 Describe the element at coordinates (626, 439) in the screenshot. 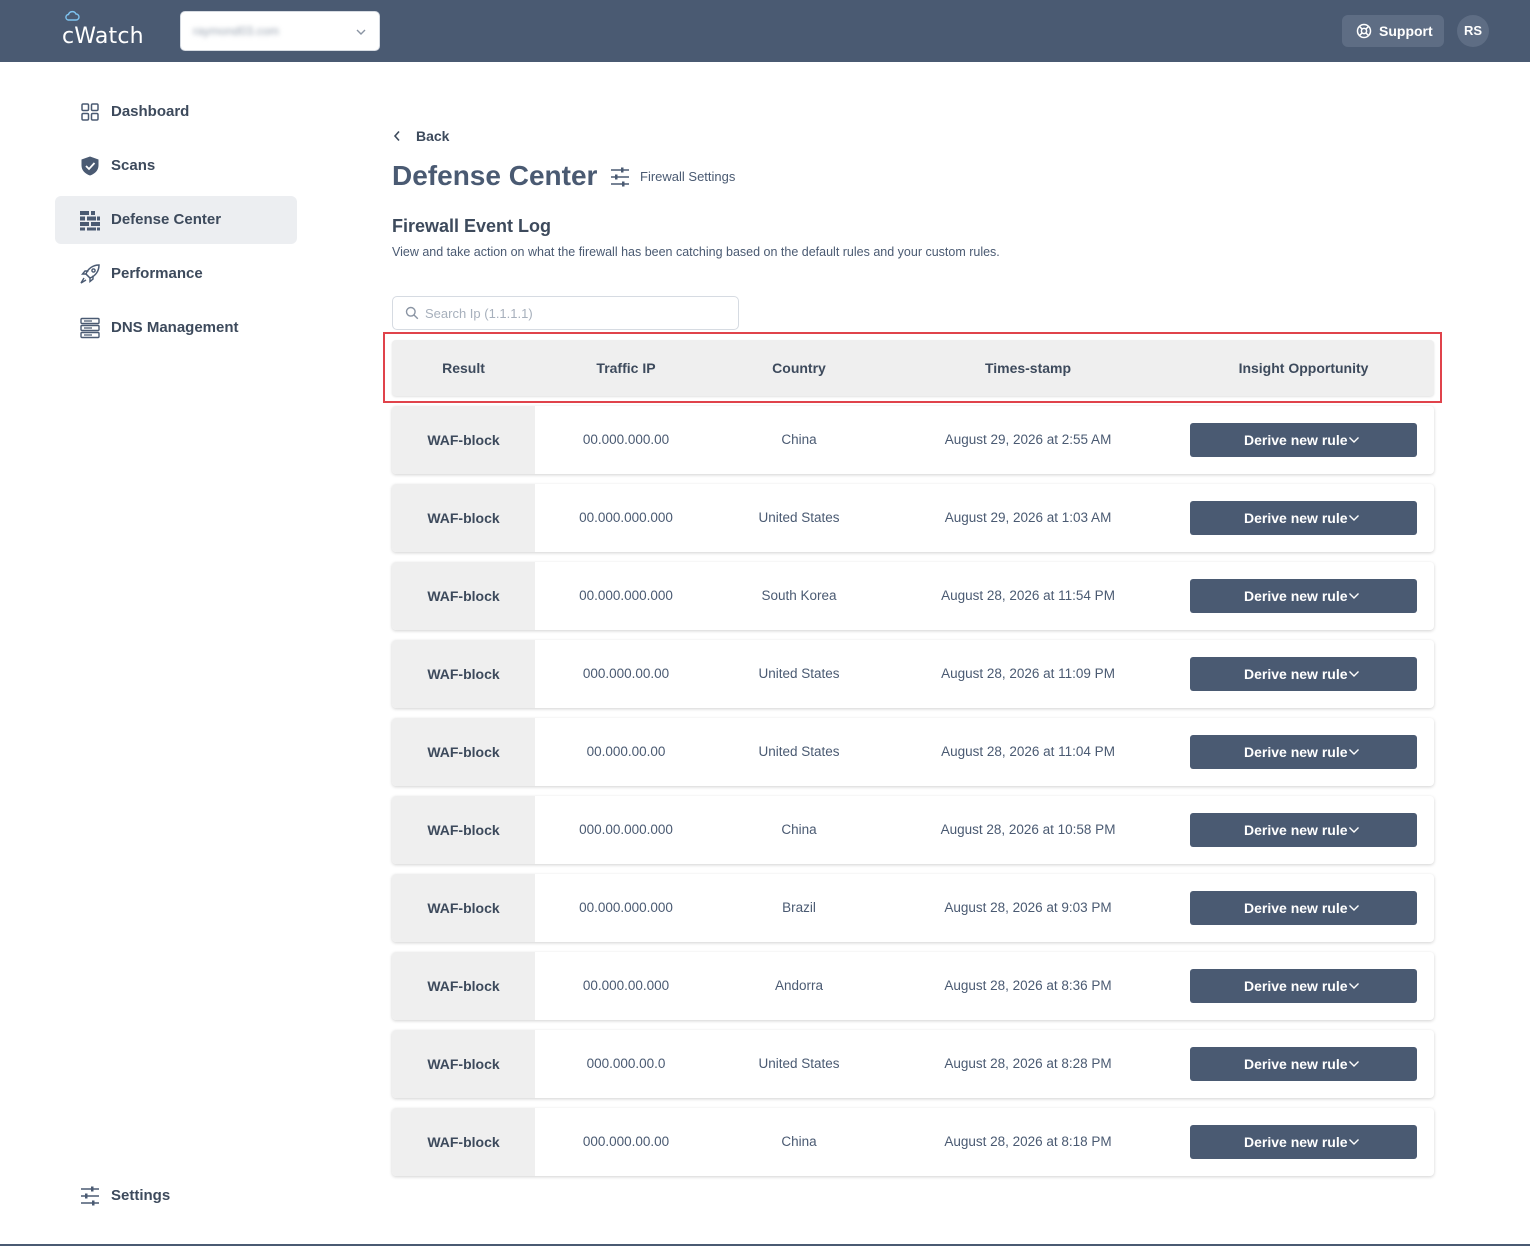

I see `traffic-ip-cell: 00.000.000.00` at that location.